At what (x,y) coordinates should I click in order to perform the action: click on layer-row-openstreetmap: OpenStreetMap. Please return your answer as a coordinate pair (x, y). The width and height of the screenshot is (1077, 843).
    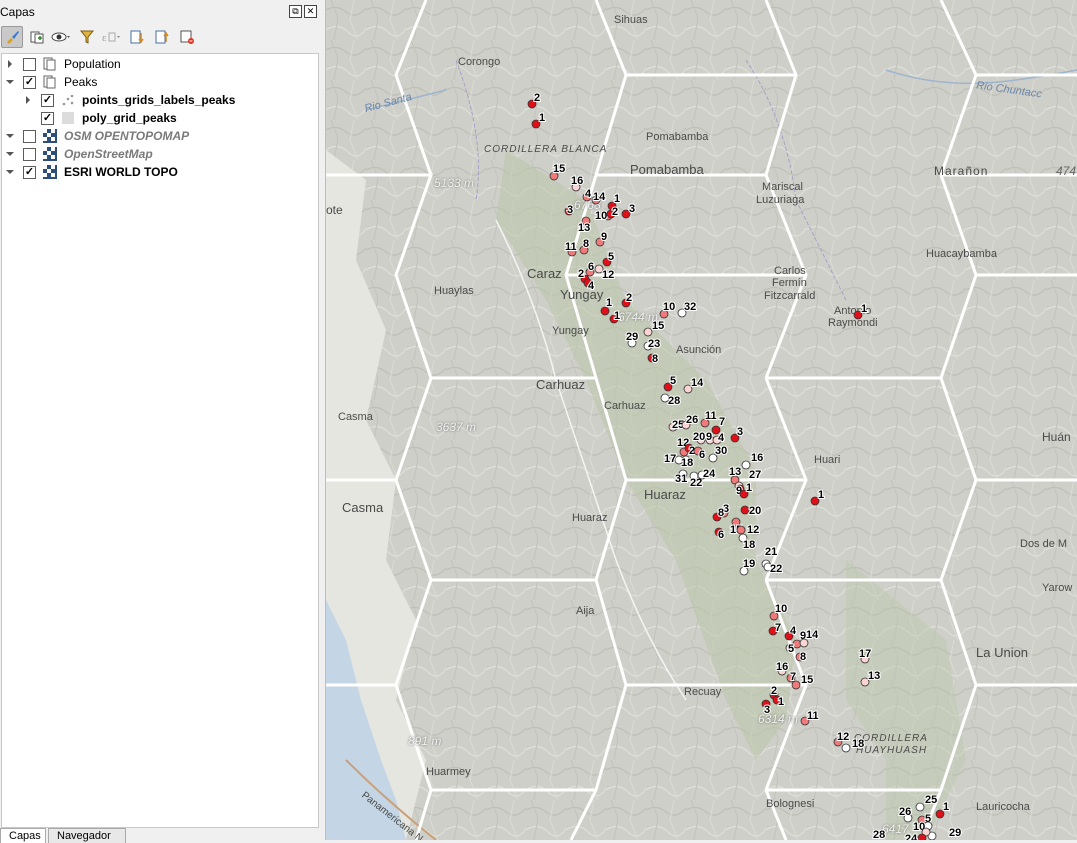
    Looking at the image, I should click on (79, 154).